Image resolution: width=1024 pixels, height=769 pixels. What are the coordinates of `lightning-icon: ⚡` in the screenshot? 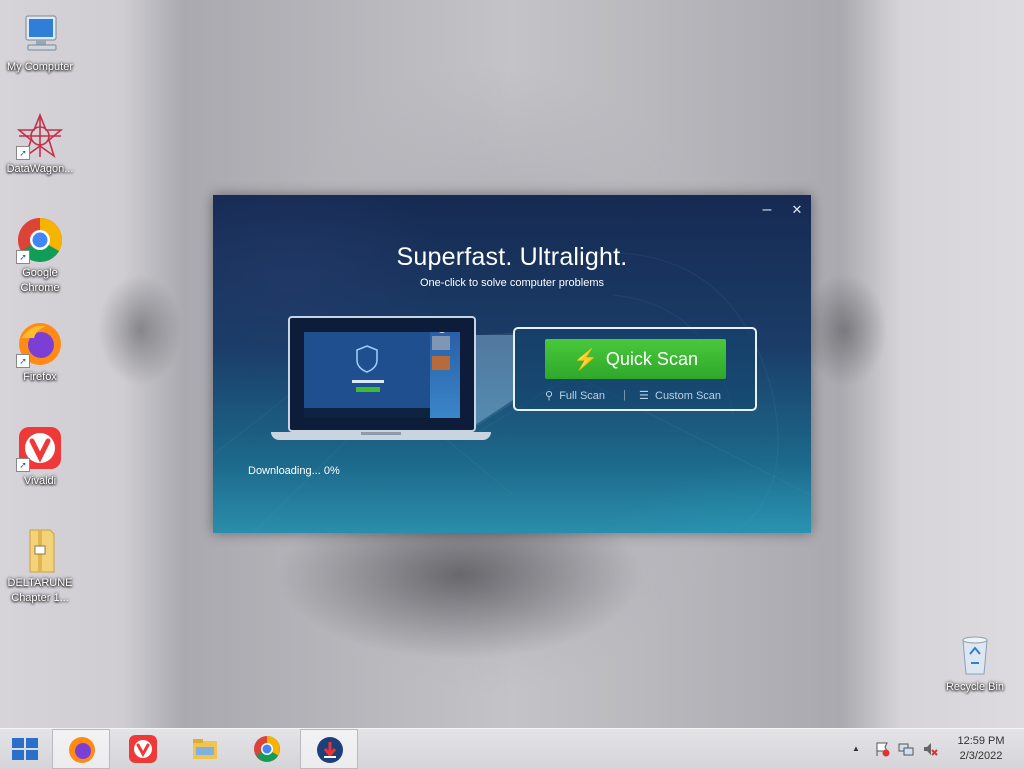 It's located at (585, 360).